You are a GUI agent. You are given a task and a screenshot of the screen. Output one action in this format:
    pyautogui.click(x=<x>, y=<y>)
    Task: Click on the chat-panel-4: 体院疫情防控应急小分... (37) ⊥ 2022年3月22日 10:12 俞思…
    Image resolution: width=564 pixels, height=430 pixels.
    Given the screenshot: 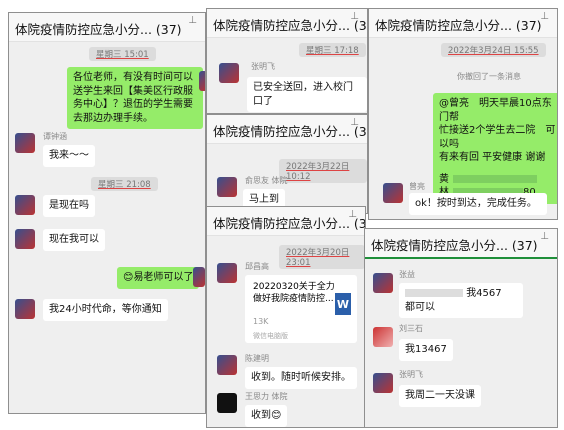 What is the action you would take?
    pyautogui.click(x=287, y=164)
    